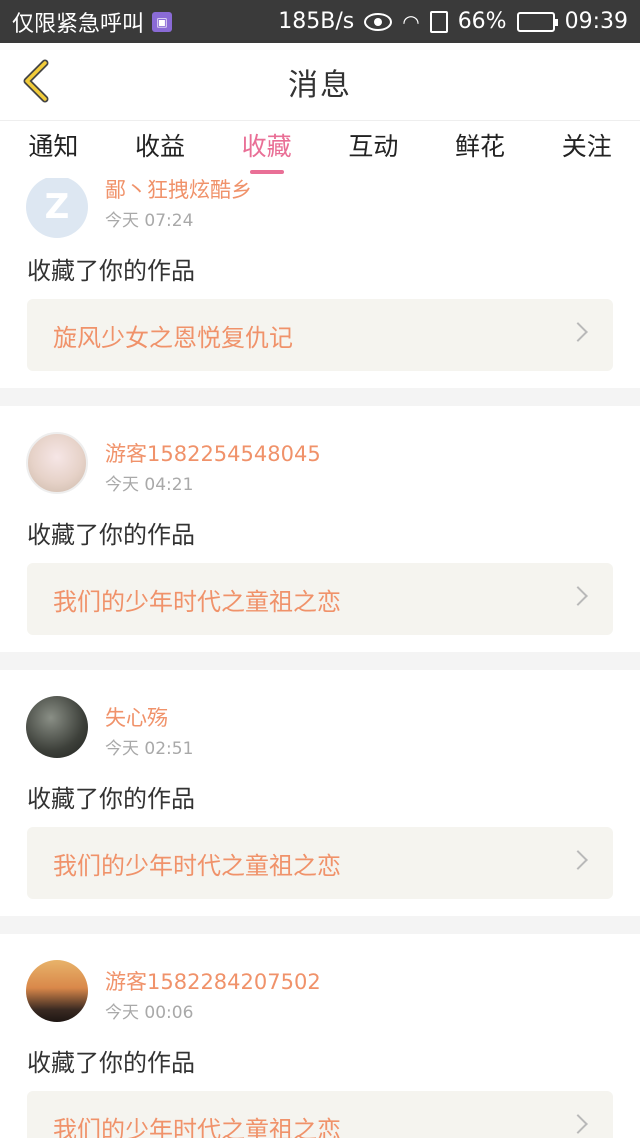 This screenshot has height=1138, width=640. What do you see at coordinates (213, 981) in the screenshot?
I see `message-username: 游客1582284207502` at bounding box center [213, 981].